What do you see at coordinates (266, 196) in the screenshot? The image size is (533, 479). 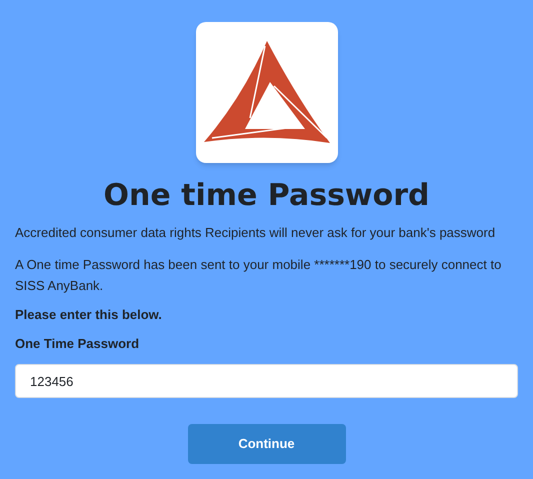 I see `page-title: One time Password` at bounding box center [266, 196].